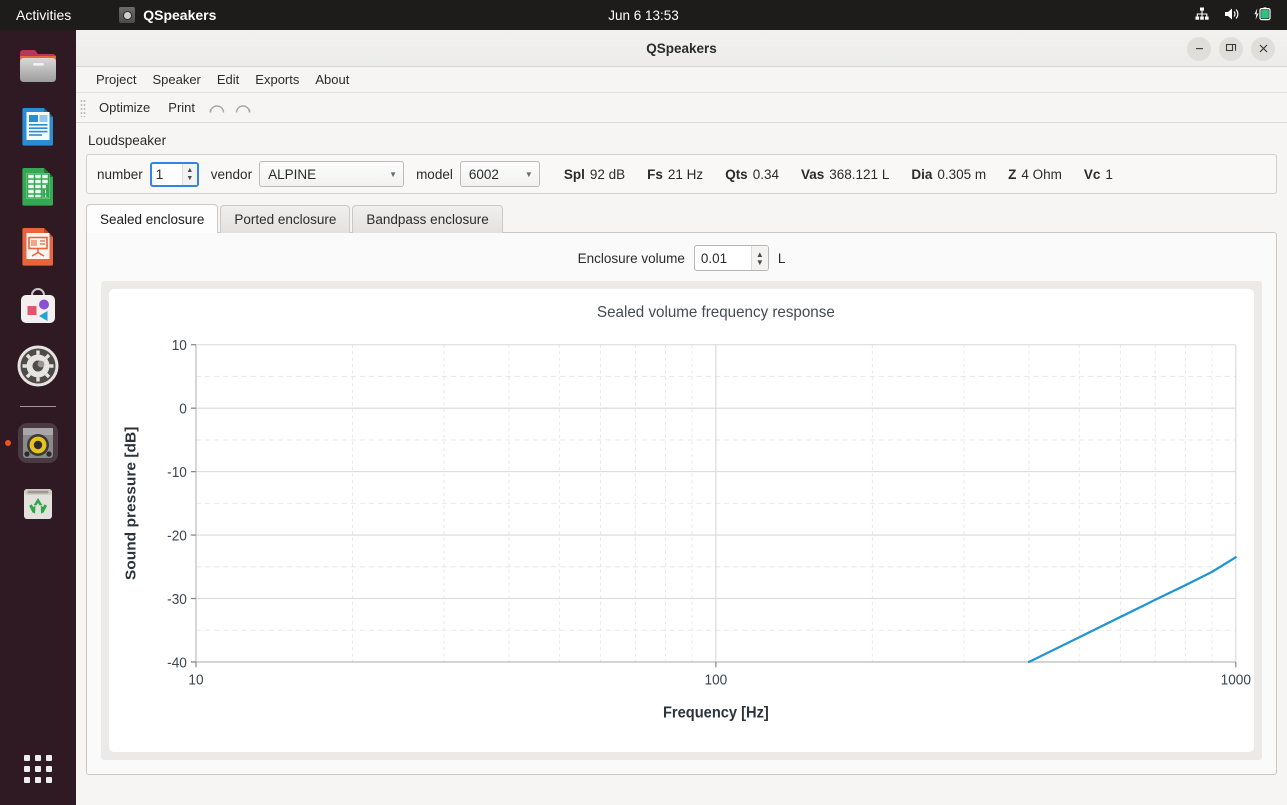 This screenshot has height=805, width=1287. I want to click on redo-button, so click(243, 108).